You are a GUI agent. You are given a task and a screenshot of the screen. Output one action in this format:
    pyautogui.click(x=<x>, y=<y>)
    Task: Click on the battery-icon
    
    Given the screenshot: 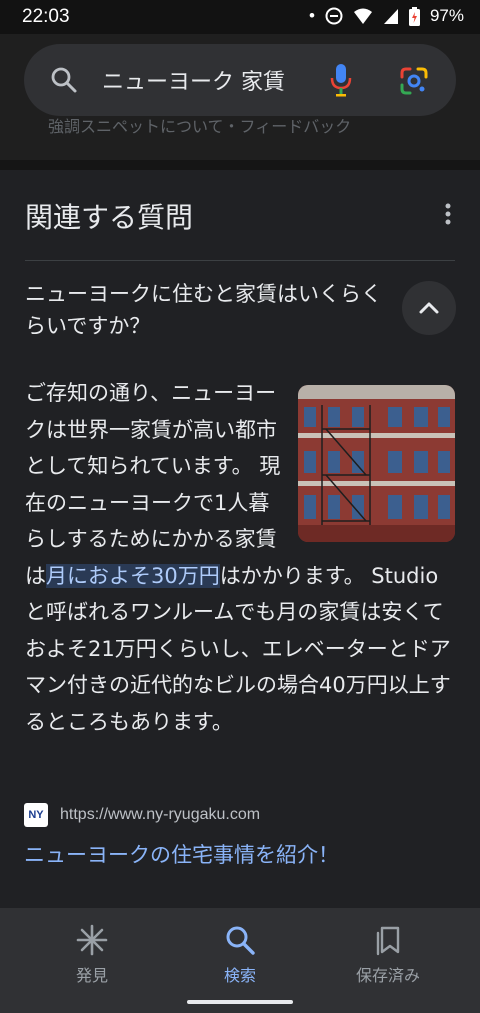 What is the action you would take?
    pyautogui.click(x=414, y=16)
    